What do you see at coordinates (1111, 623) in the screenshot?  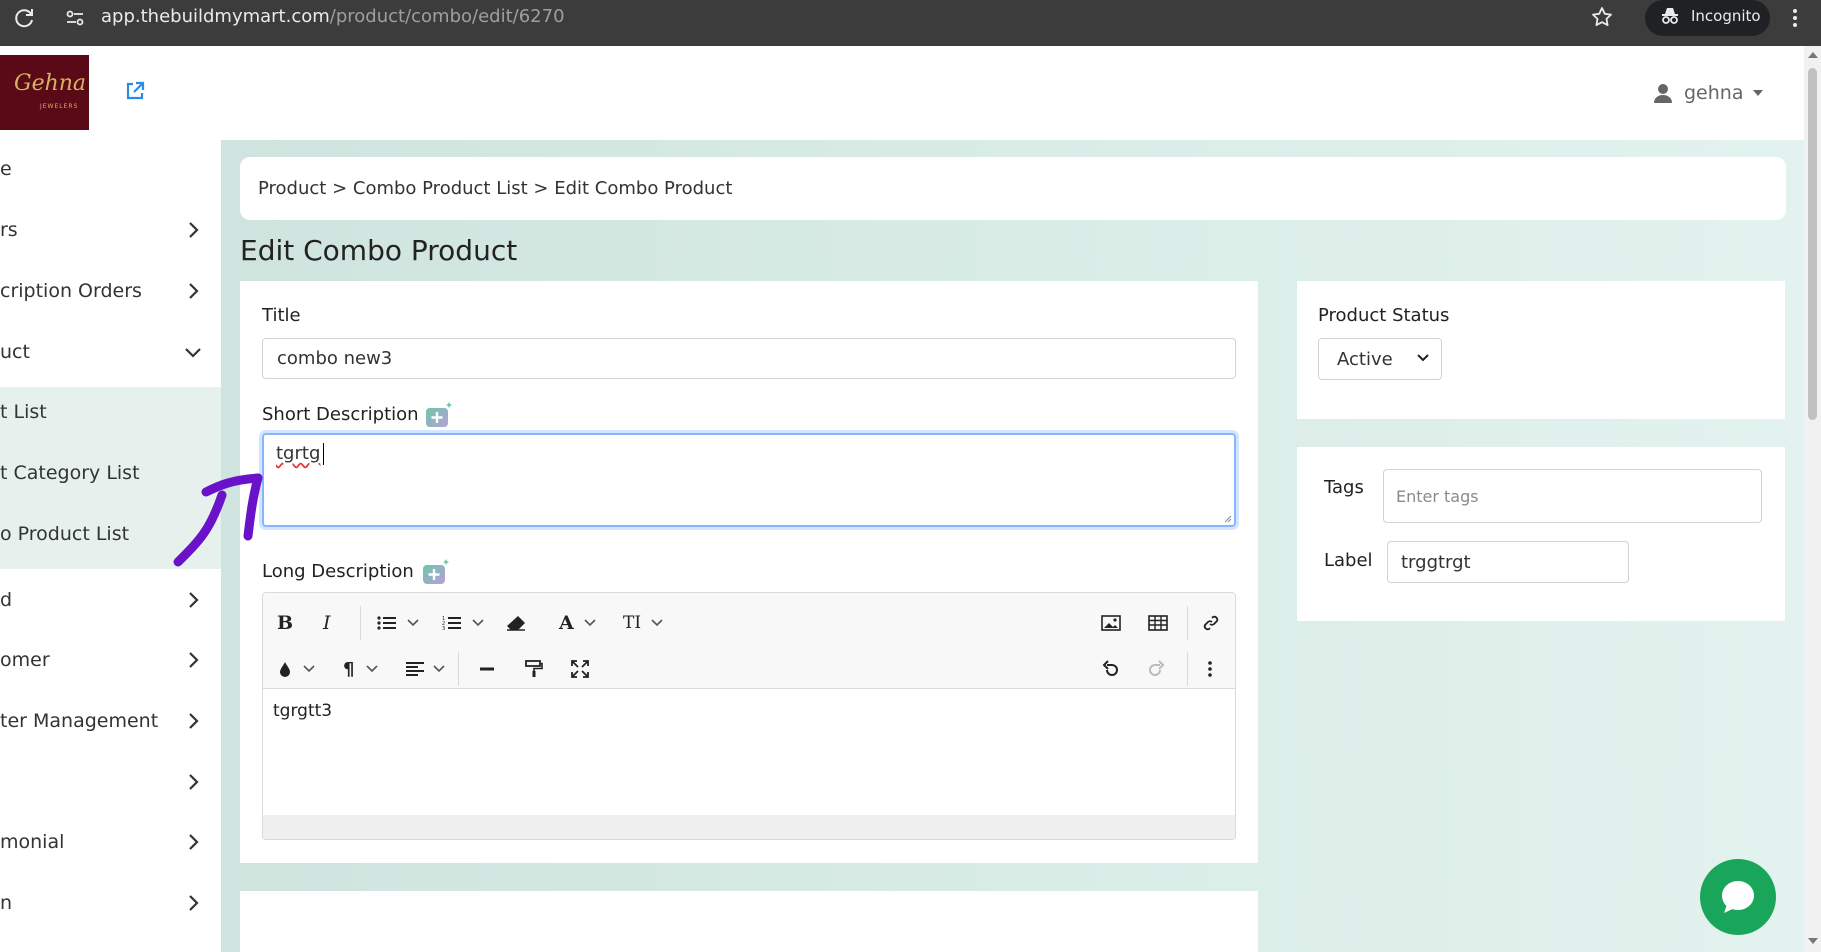 I see `insert-image-button` at bounding box center [1111, 623].